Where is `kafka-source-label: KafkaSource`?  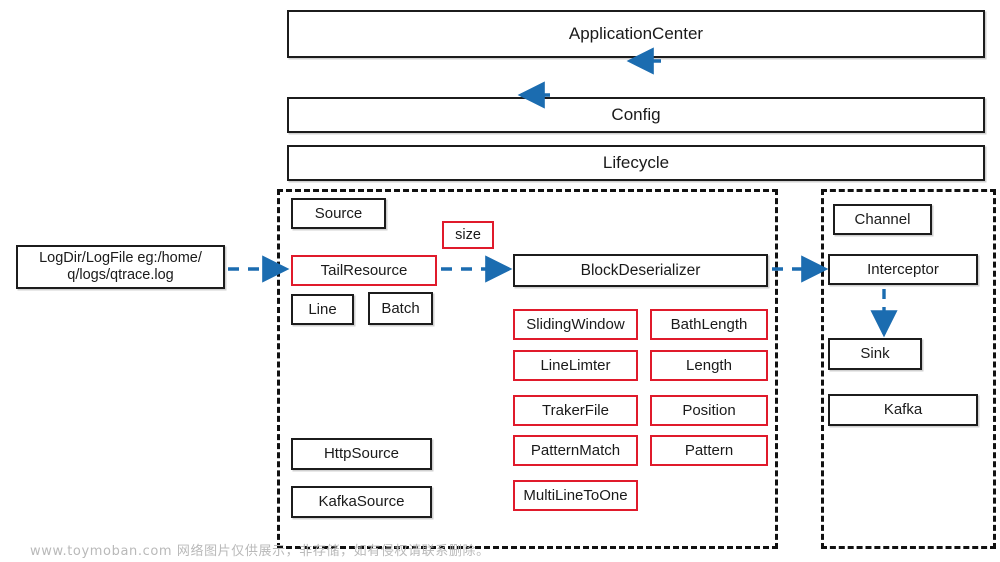 kafka-source-label: KafkaSource is located at coordinates (361, 502).